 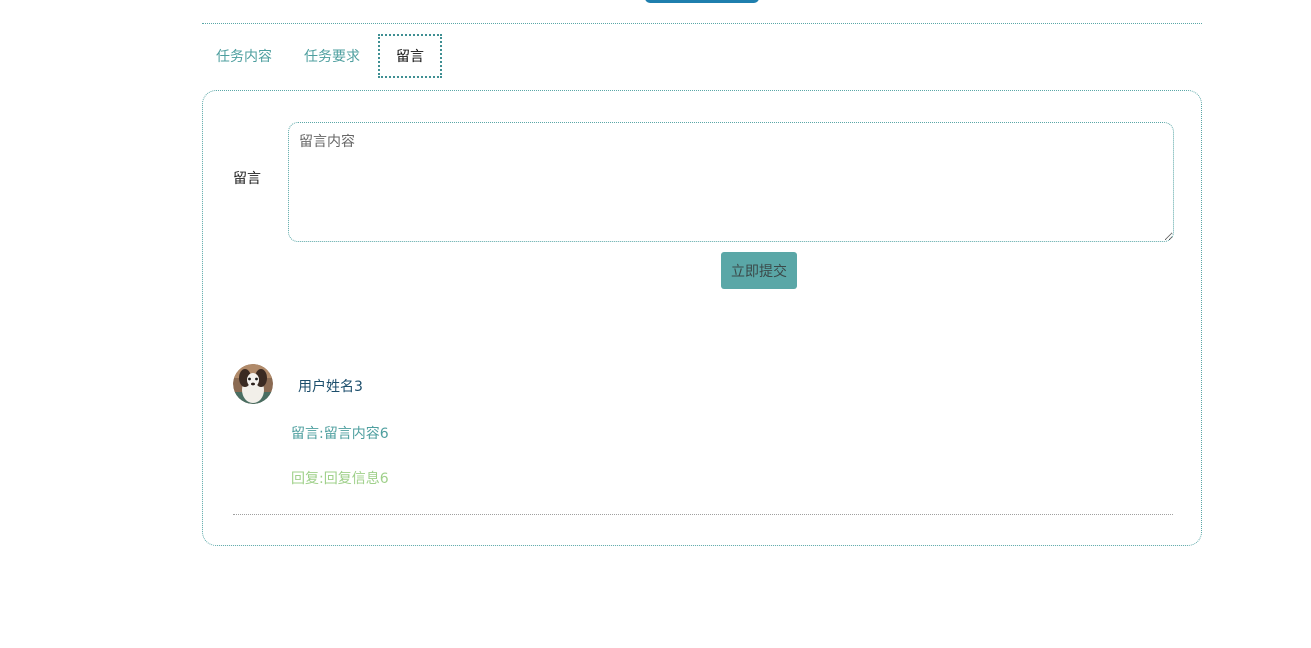 I want to click on top-button-stub, so click(x=702, y=1).